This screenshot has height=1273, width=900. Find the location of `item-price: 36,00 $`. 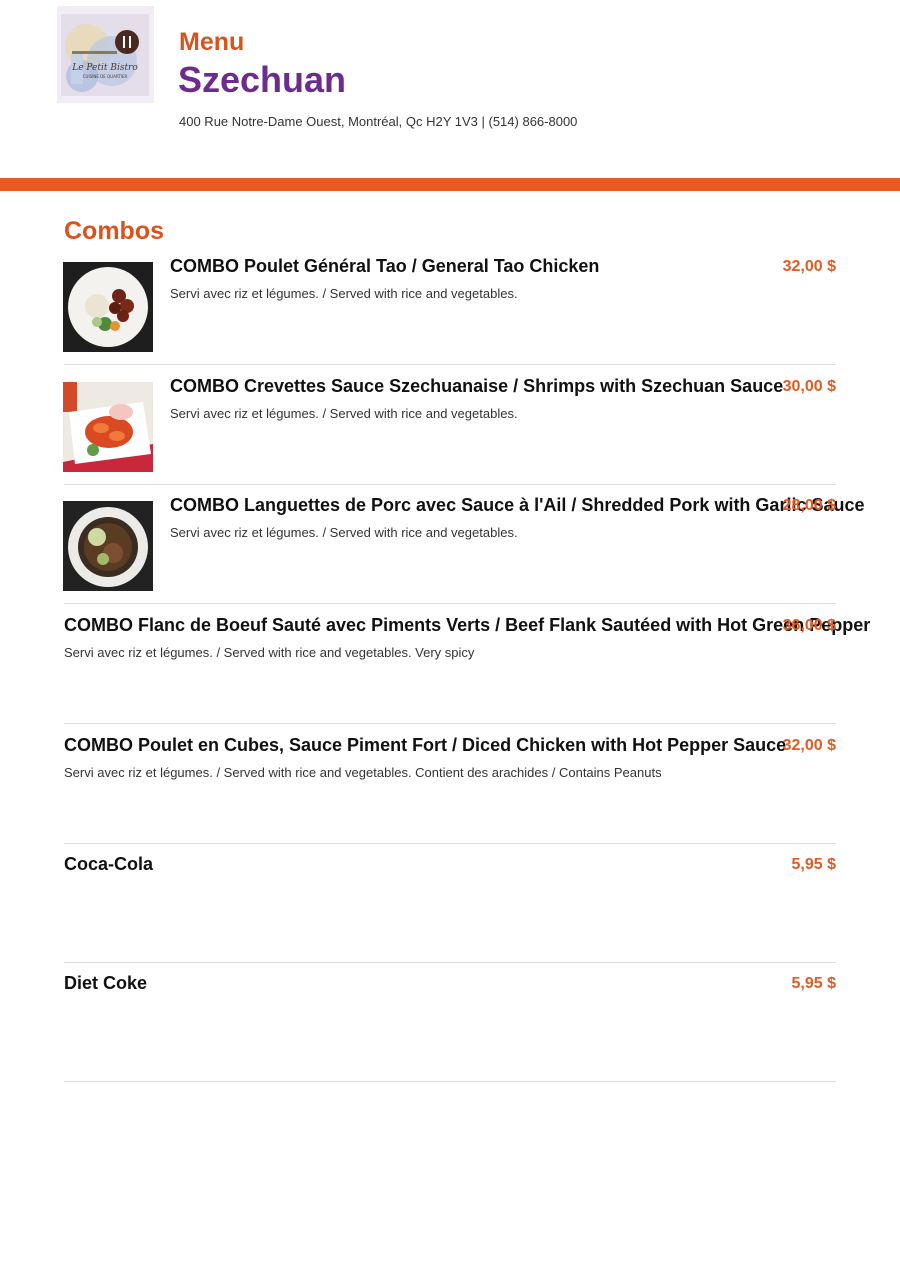

item-price: 36,00 $ is located at coordinates (809, 625).